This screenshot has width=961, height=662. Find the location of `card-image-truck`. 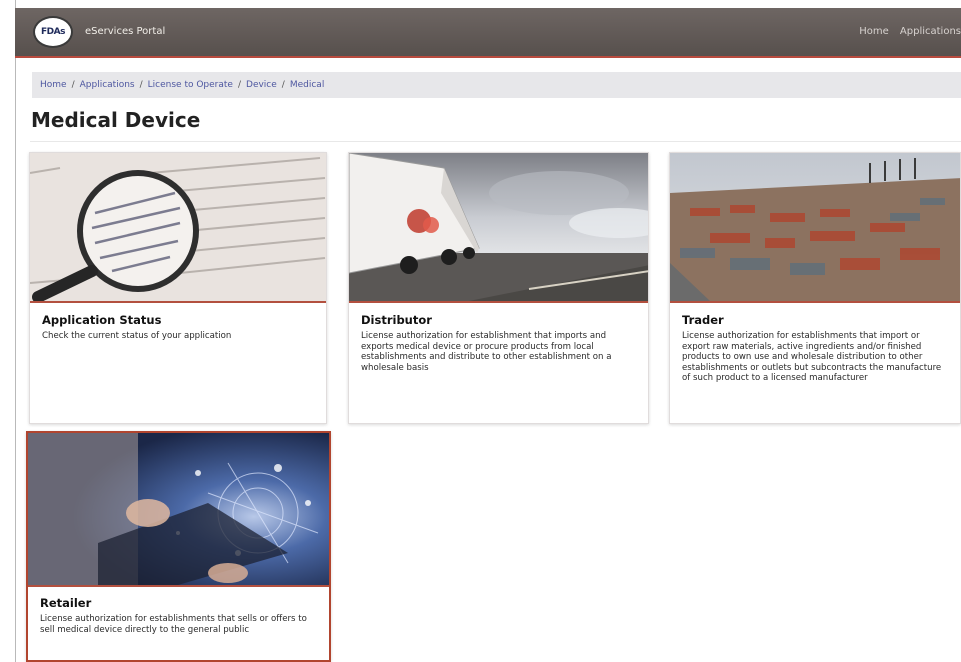

card-image-truck is located at coordinates (498, 228).